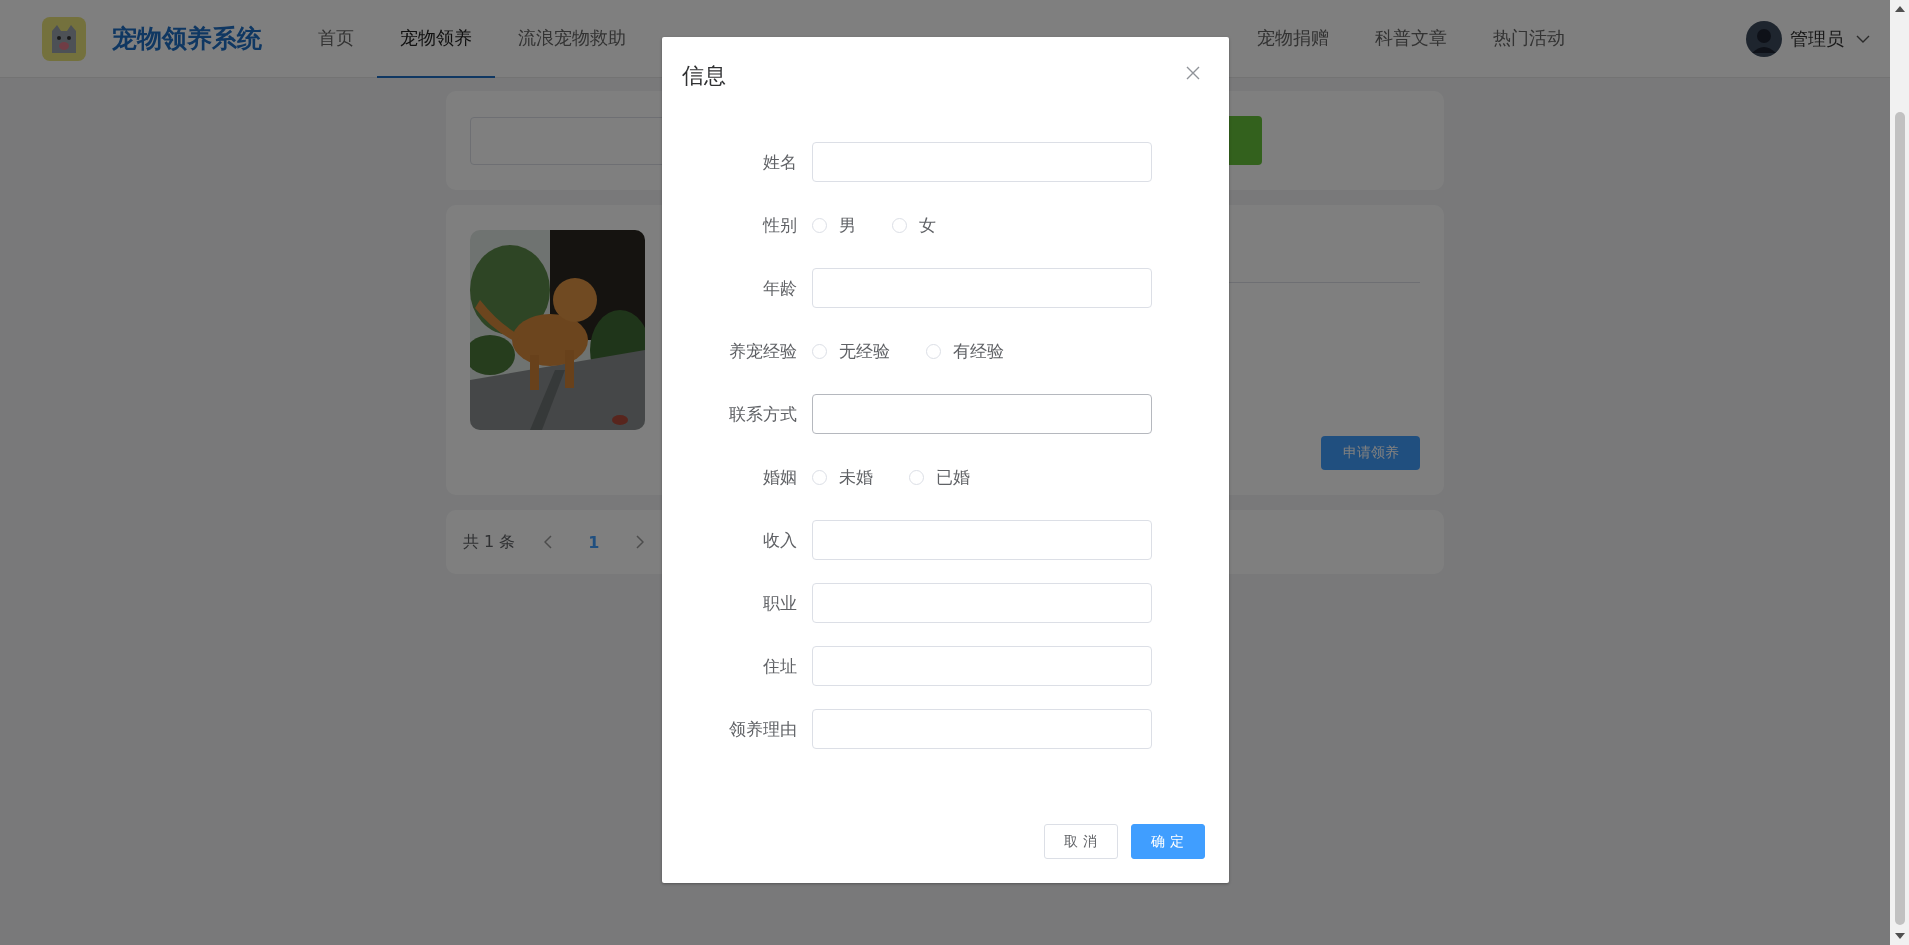  I want to click on radio-option: 男, so click(833, 225).